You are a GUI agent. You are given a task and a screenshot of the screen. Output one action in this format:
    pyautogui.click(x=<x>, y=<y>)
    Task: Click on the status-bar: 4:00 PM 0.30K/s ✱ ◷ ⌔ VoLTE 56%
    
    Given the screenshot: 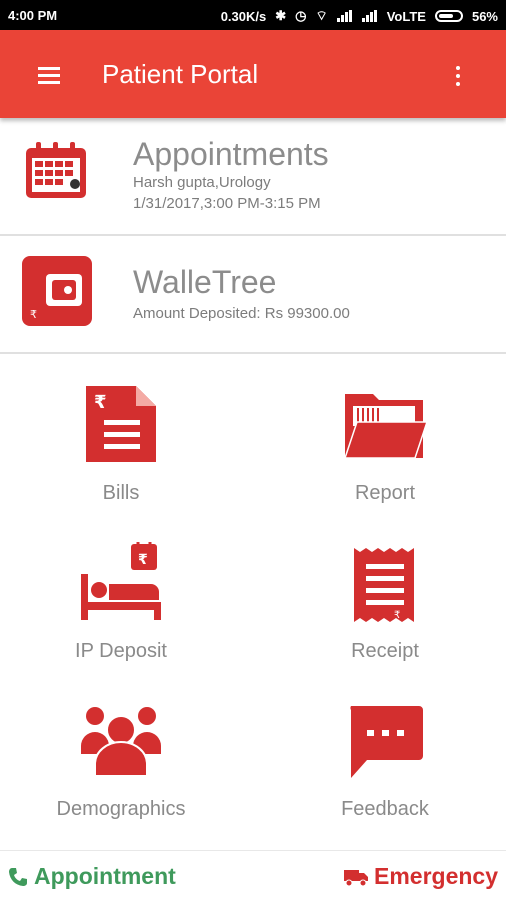 What is the action you would take?
    pyautogui.click(x=253, y=15)
    